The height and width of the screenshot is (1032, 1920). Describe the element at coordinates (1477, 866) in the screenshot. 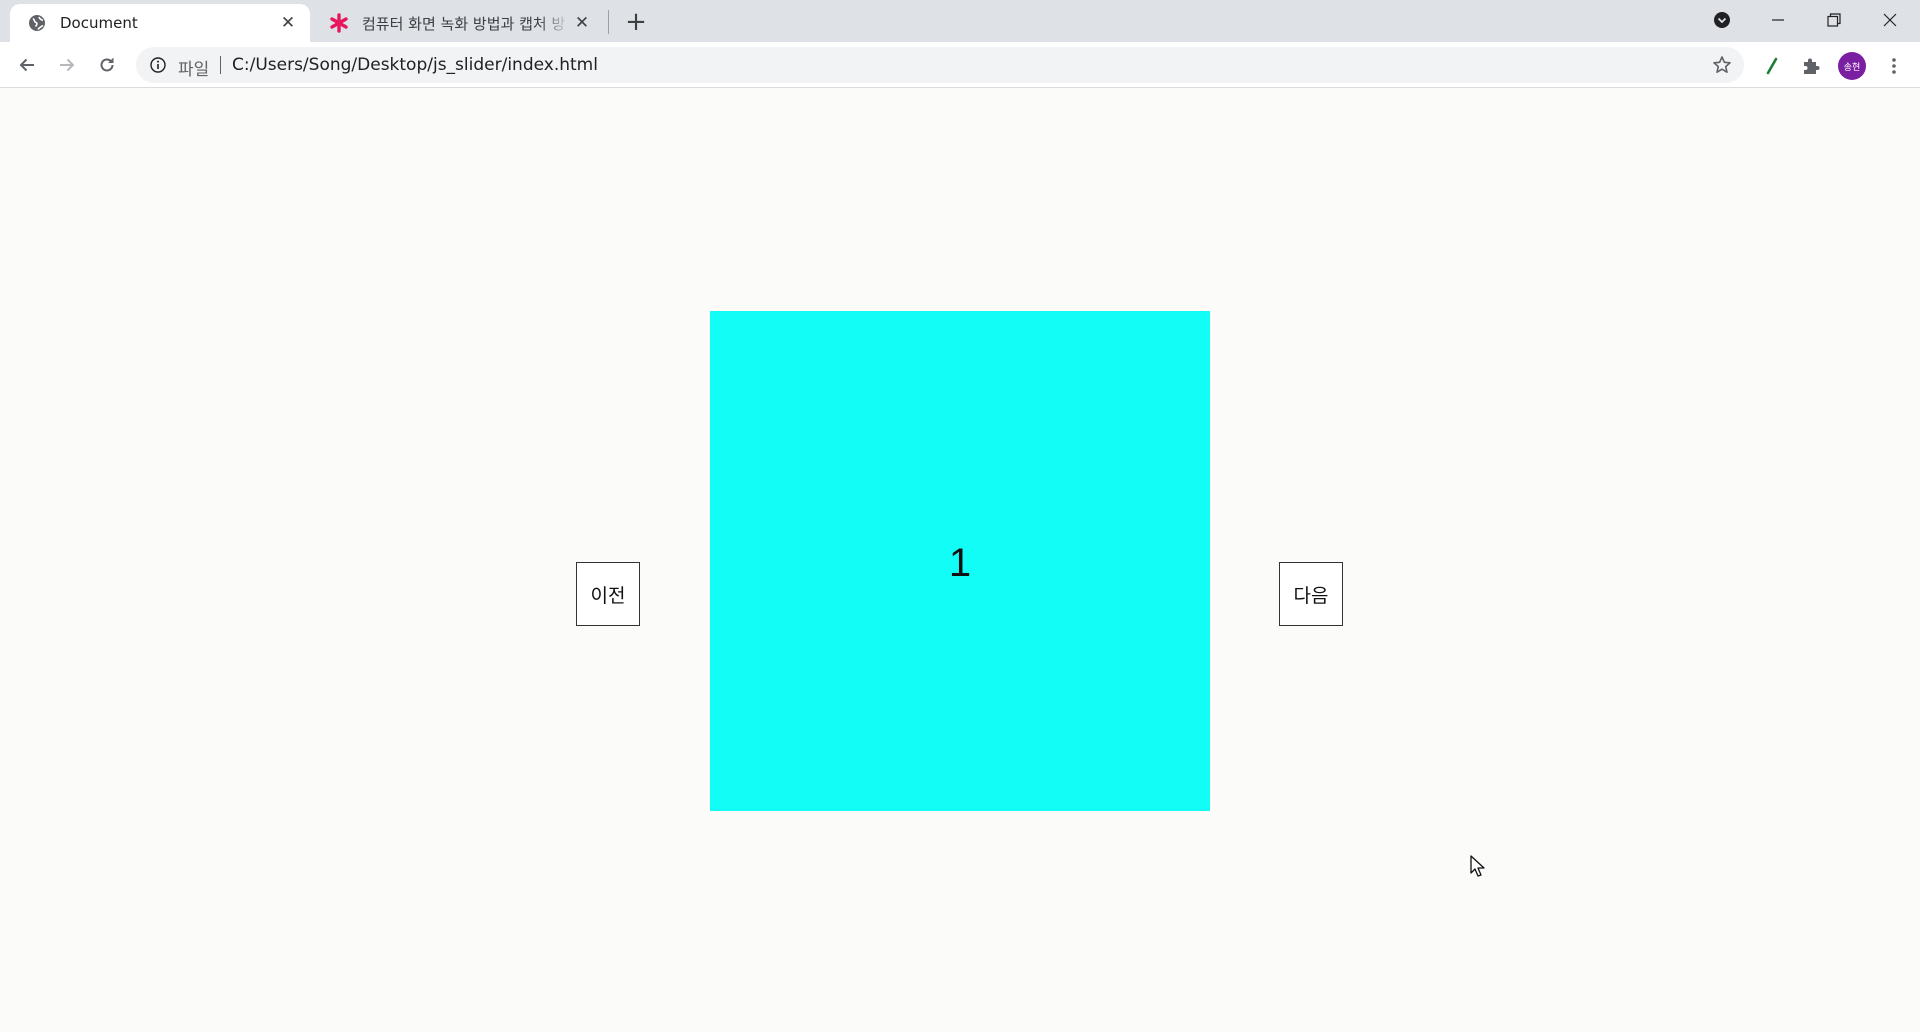

I see `mouse-cursor-icon` at that location.